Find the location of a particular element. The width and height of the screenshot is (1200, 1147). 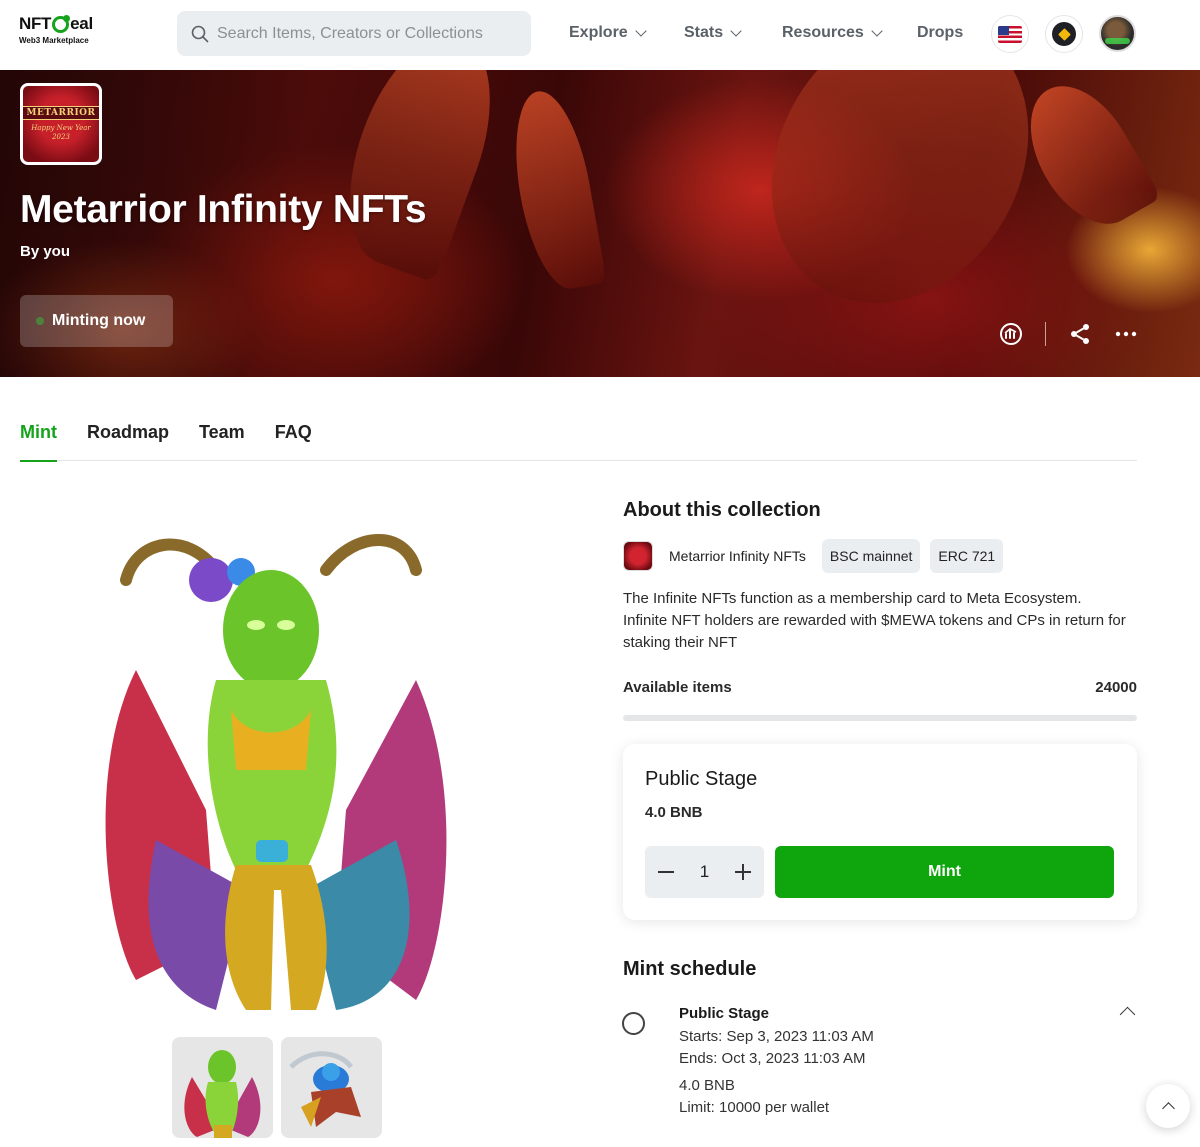

tab-mint: Mint is located at coordinates (38, 442).